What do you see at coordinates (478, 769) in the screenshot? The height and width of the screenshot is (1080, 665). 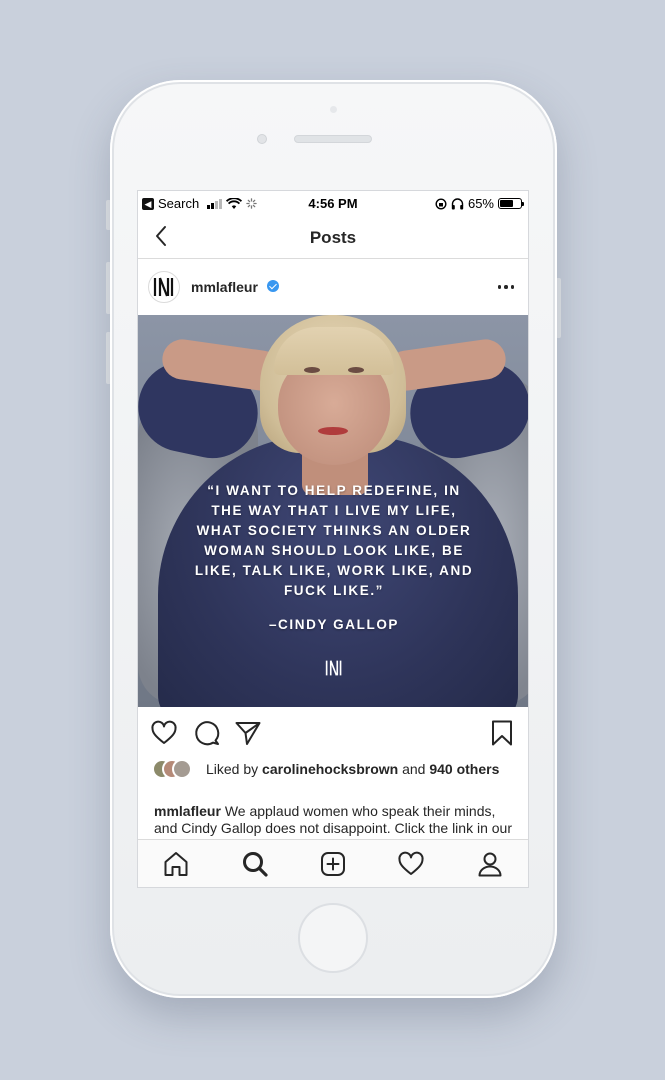 I see `liked-suffix: others` at bounding box center [478, 769].